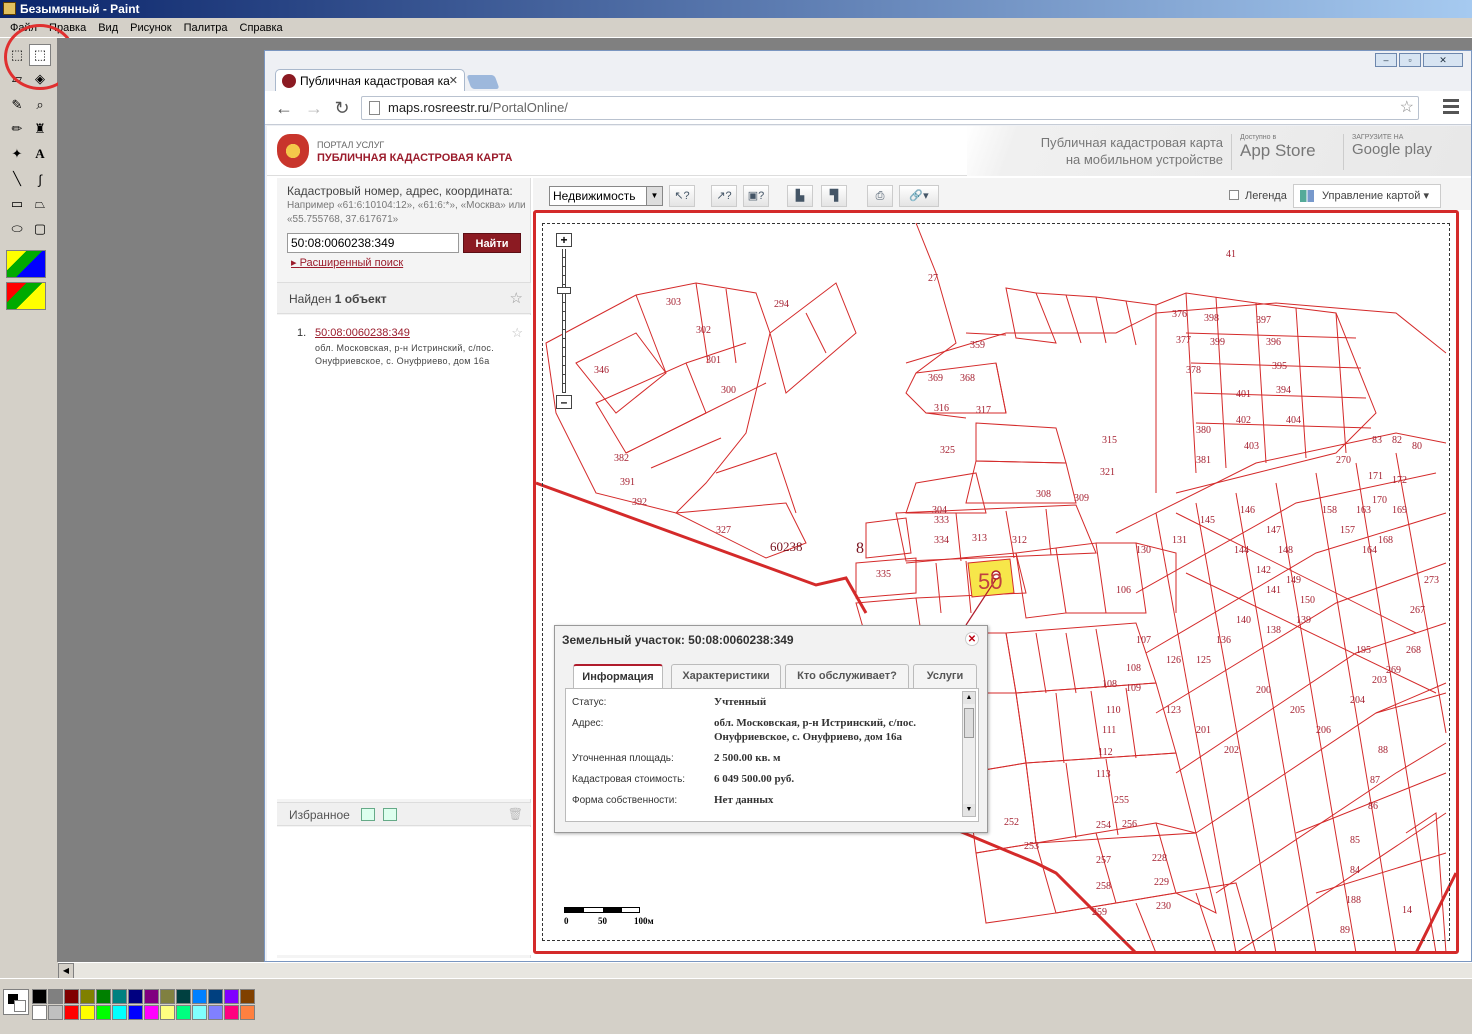 The height and width of the screenshot is (1034, 1472). Describe the element at coordinates (1443, 60) in the screenshot. I see `close-window-icon: ✕` at that location.